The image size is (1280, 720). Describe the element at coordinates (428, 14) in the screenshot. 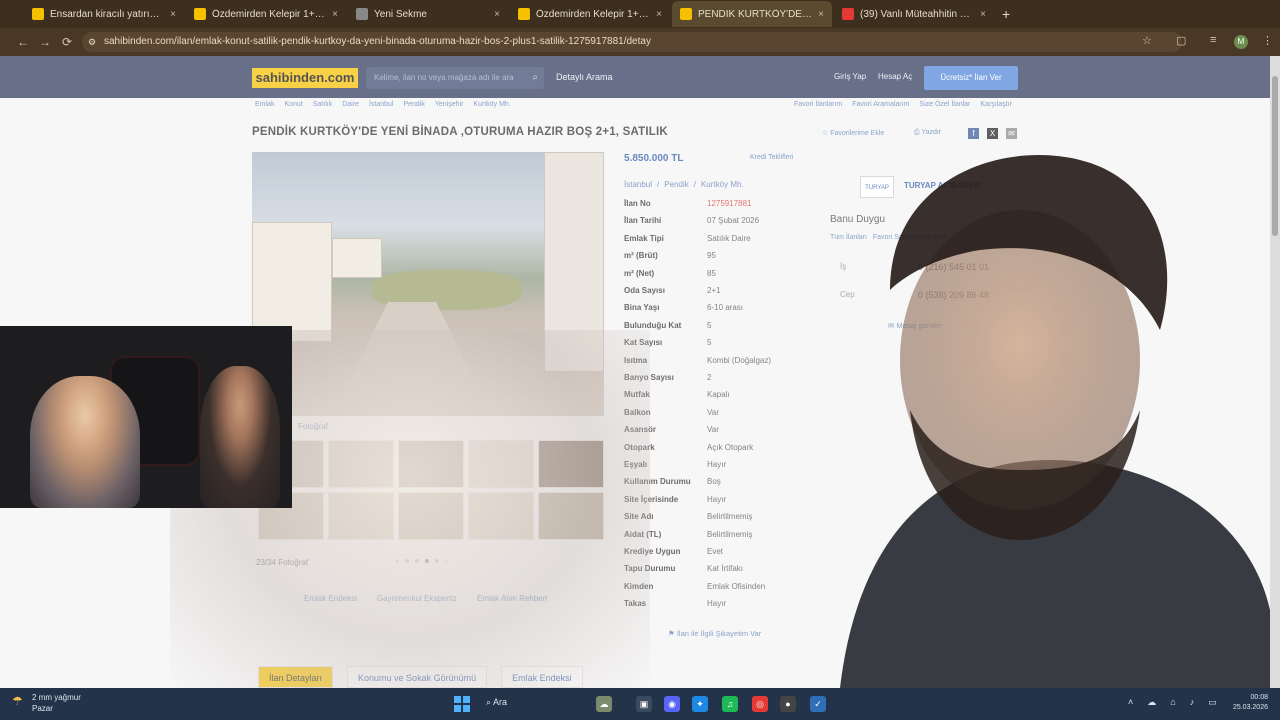

I see `browser-tab: Yeni Sekme ×` at that location.